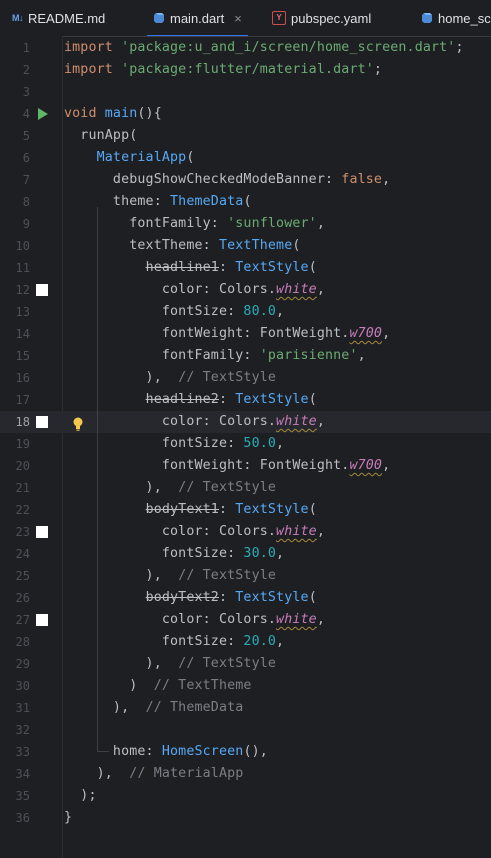 Image resolution: width=491 pixels, height=858 pixels. I want to click on code-text: fontFamily: 'parisienne',, so click(215, 356).